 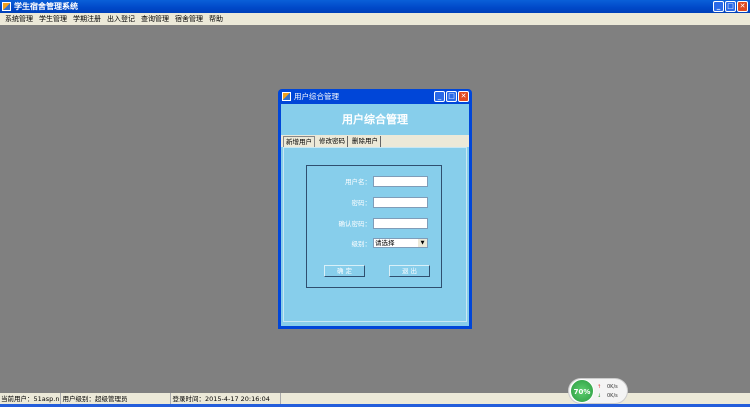 What do you see at coordinates (599, 387) in the screenshot?
I see `upload-arrow-icon: ↑` at bounding box center [599, 387].